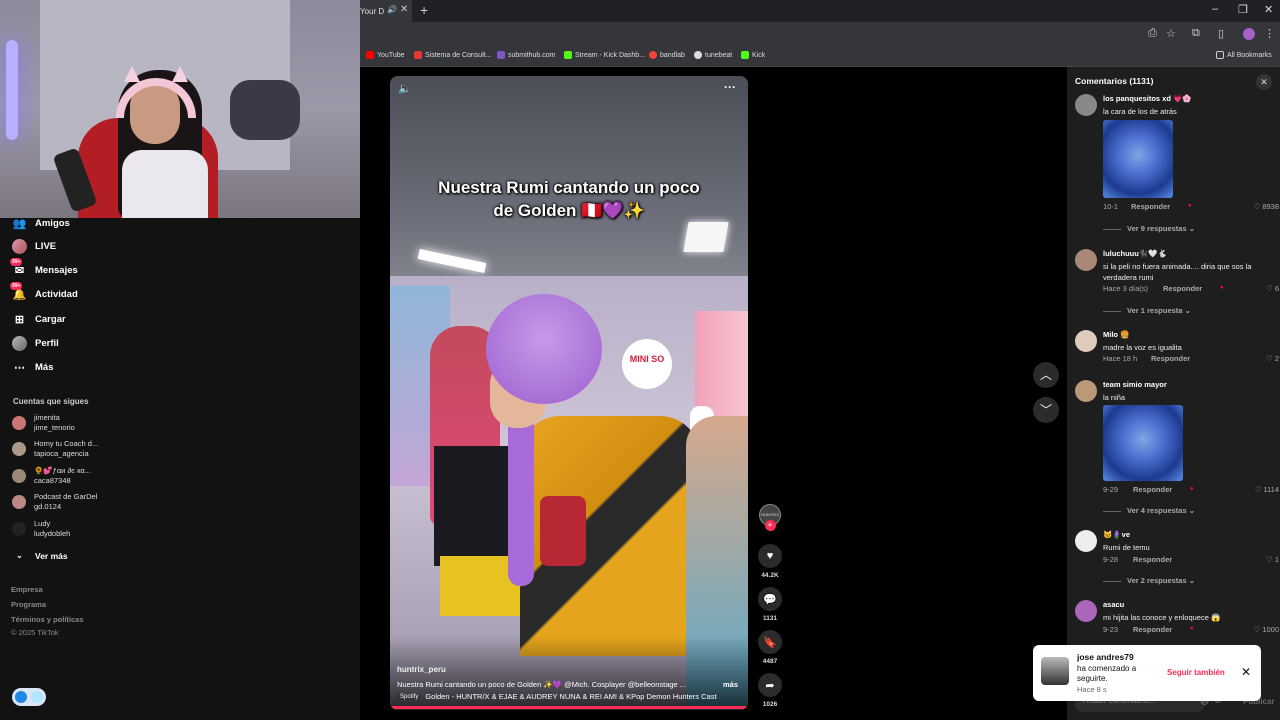  I want to click on comment-text: madre la voz es igualita, so click(1142, 347).